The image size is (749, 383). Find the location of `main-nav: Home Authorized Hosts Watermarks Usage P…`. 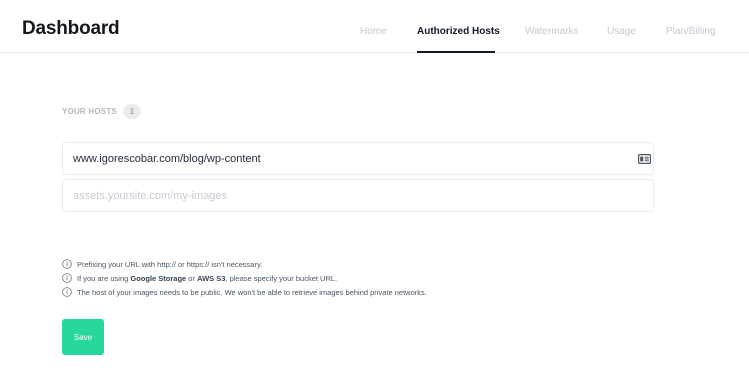

main-nav: Home Authorized Hosts Watermarks Usage P… is located at coordinates (374, 26).